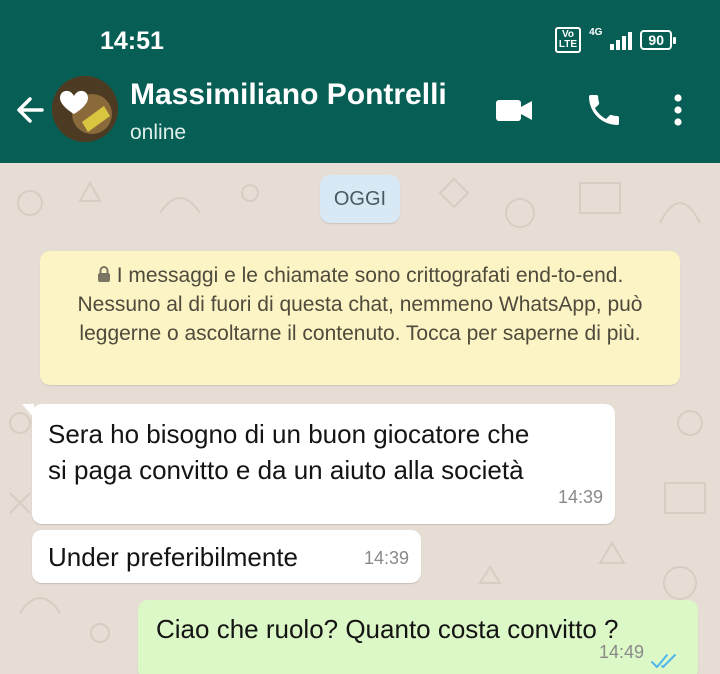 This screenshot has width=720, height=674. I want to click on message-text: Under preferibilmente, so click(173, 557).